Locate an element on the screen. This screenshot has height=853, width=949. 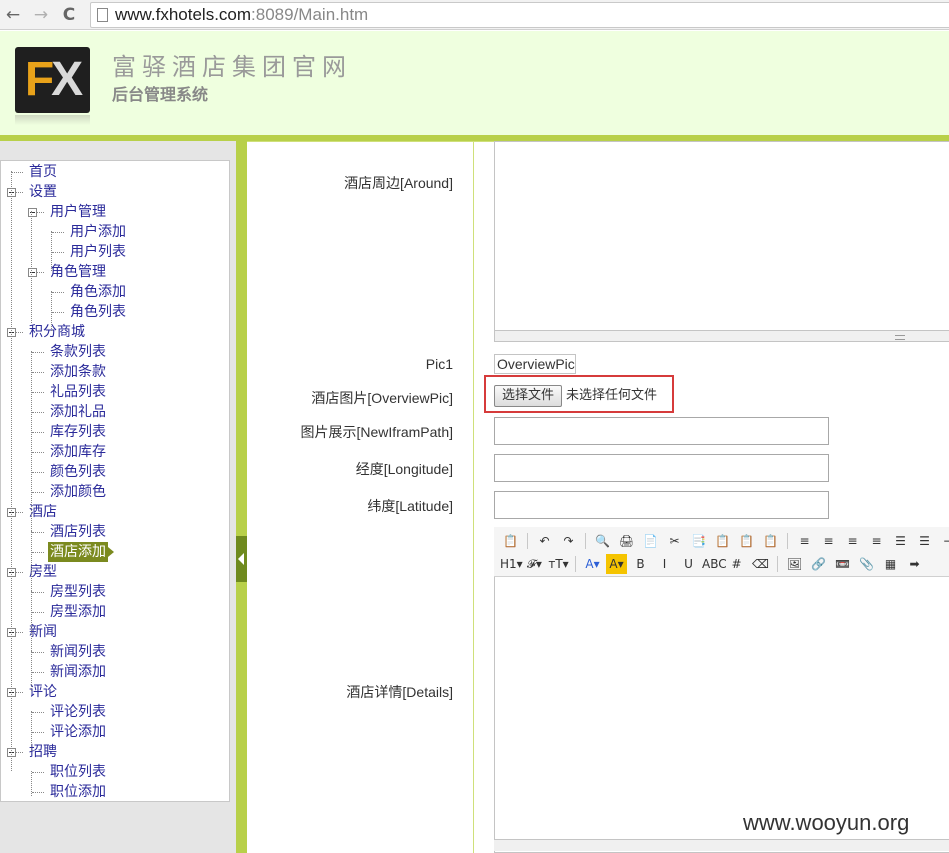
sidebar-item: 颜色列表 is located at coordinates (78, 472).